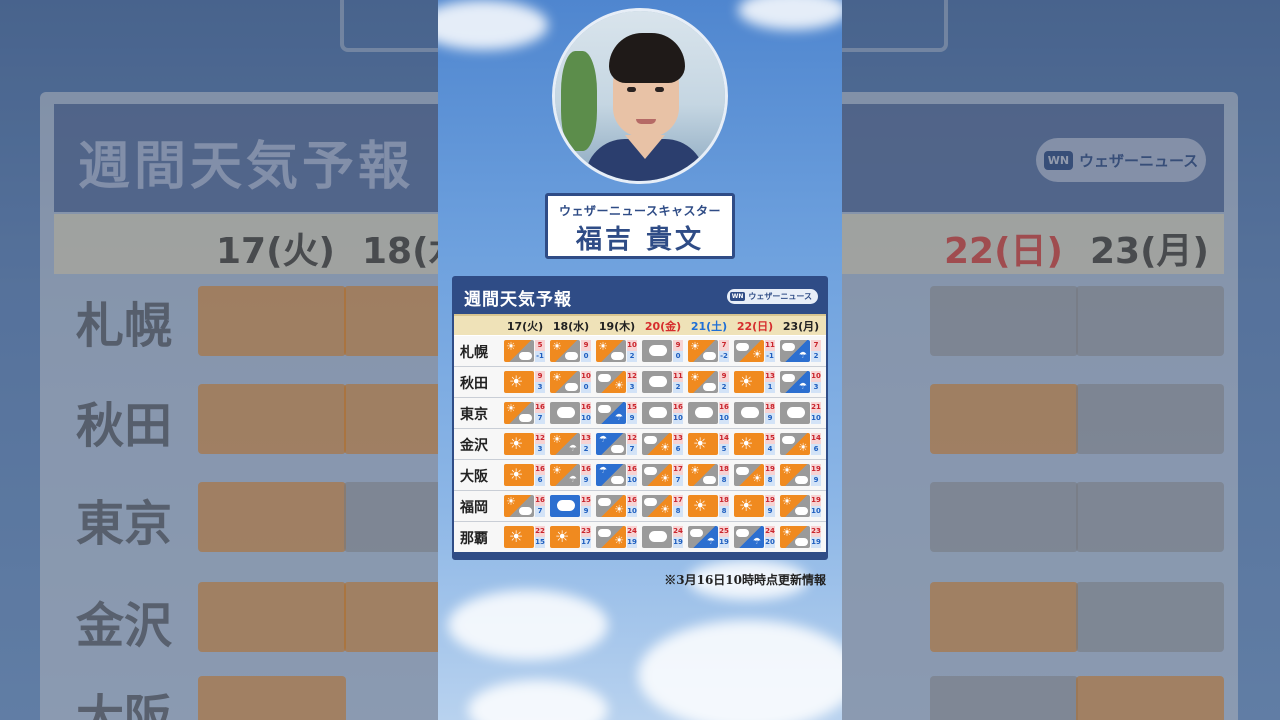  What do you see at coordinates (663, 537) in the screenshot?
I see `forecast-cell: 24 19` at bounding box center [663, 537].